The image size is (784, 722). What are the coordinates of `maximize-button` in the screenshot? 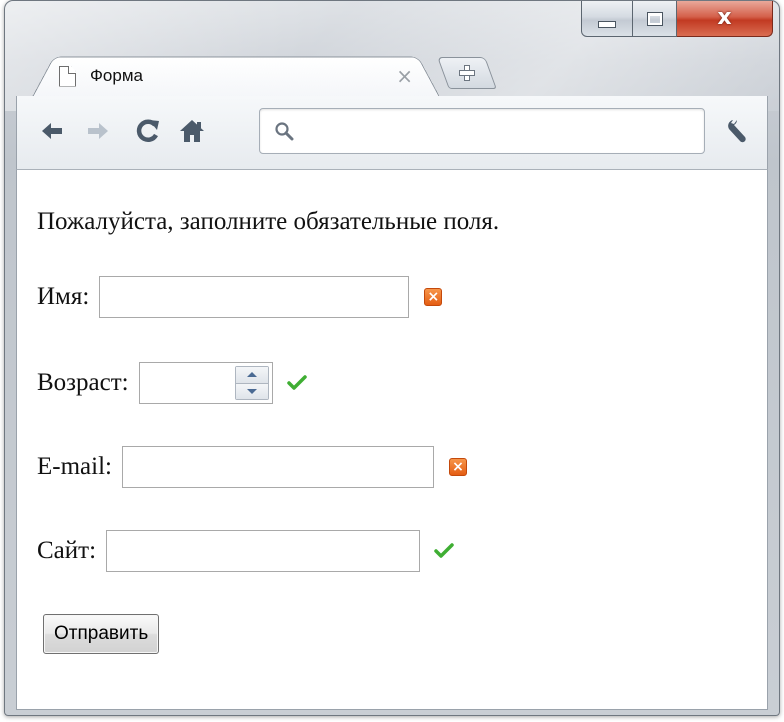 It's located at (655, 19).